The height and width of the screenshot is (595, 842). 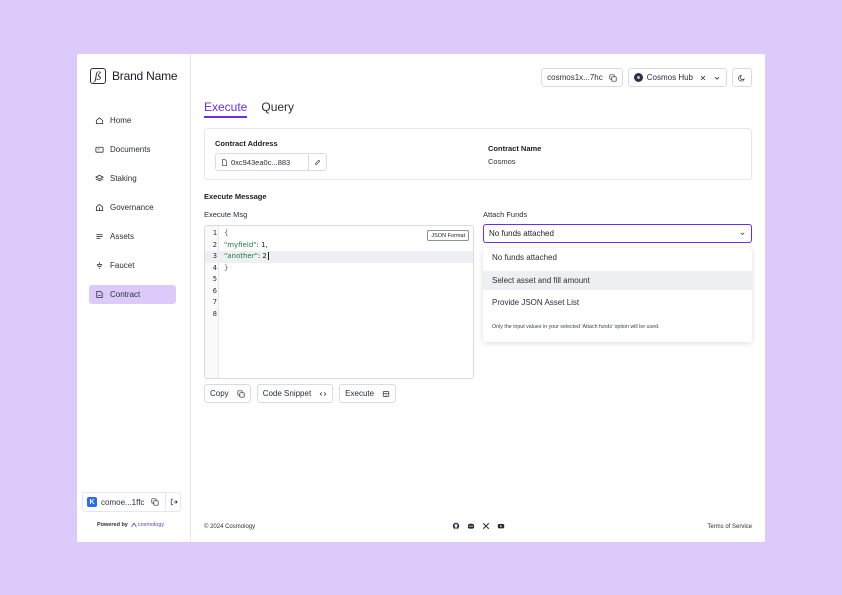 I want to click on tab-query: Query, so click(x=277, y=109).